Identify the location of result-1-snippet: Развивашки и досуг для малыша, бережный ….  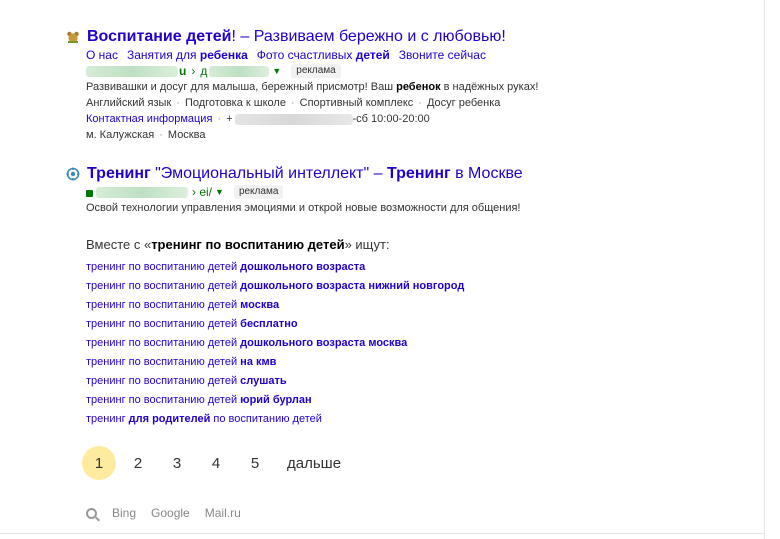
(312, 87).